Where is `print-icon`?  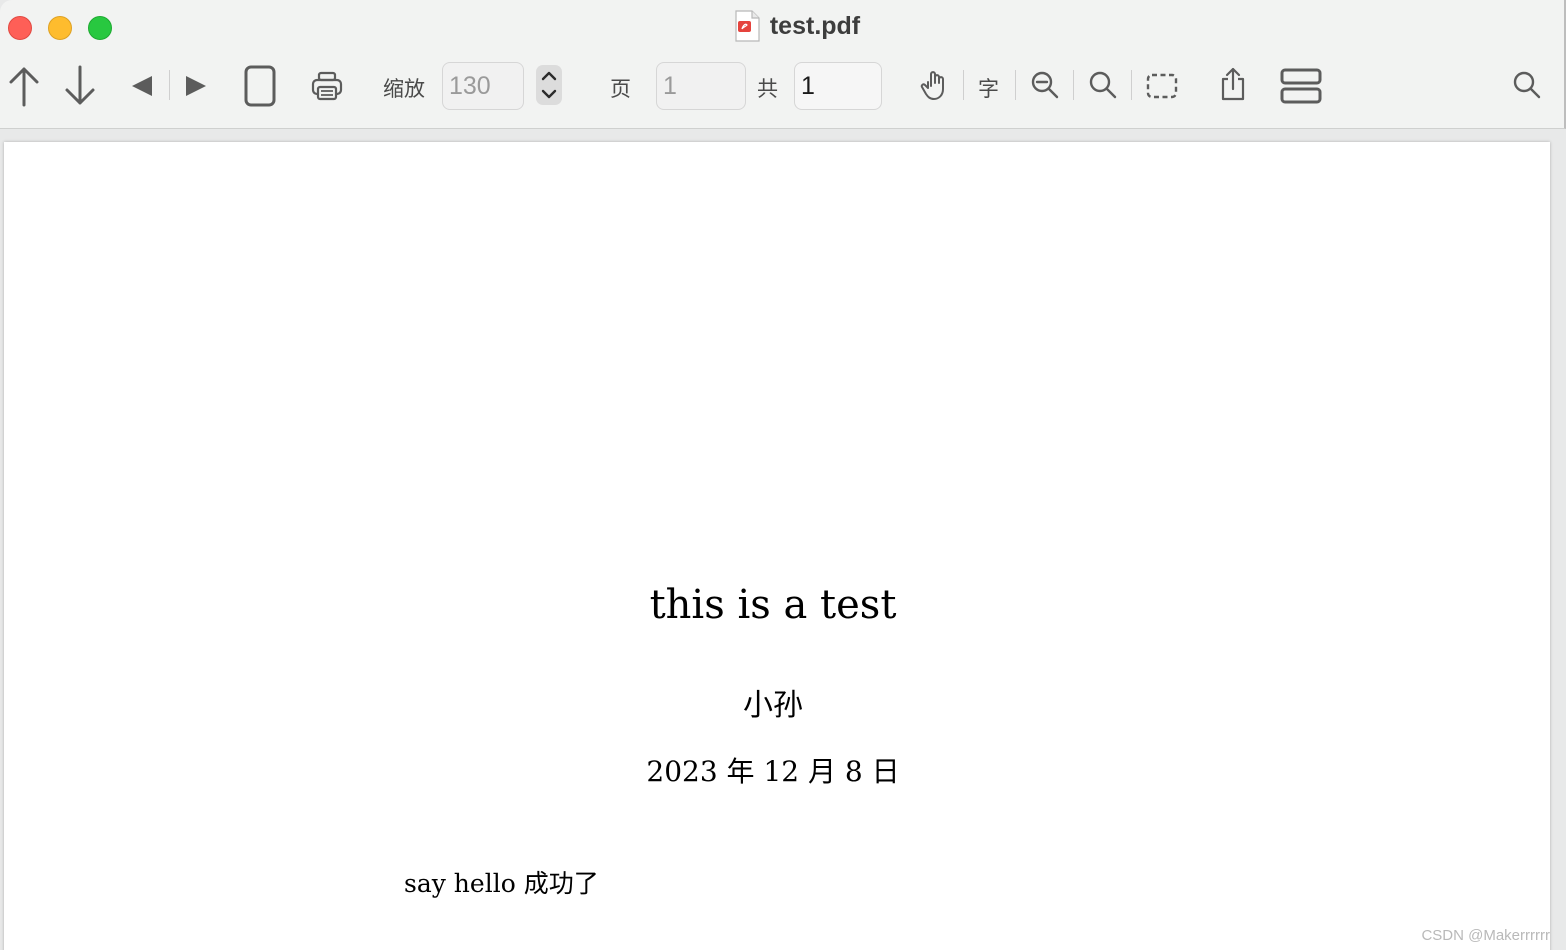 print-icon is located at coordinates (327, 86).